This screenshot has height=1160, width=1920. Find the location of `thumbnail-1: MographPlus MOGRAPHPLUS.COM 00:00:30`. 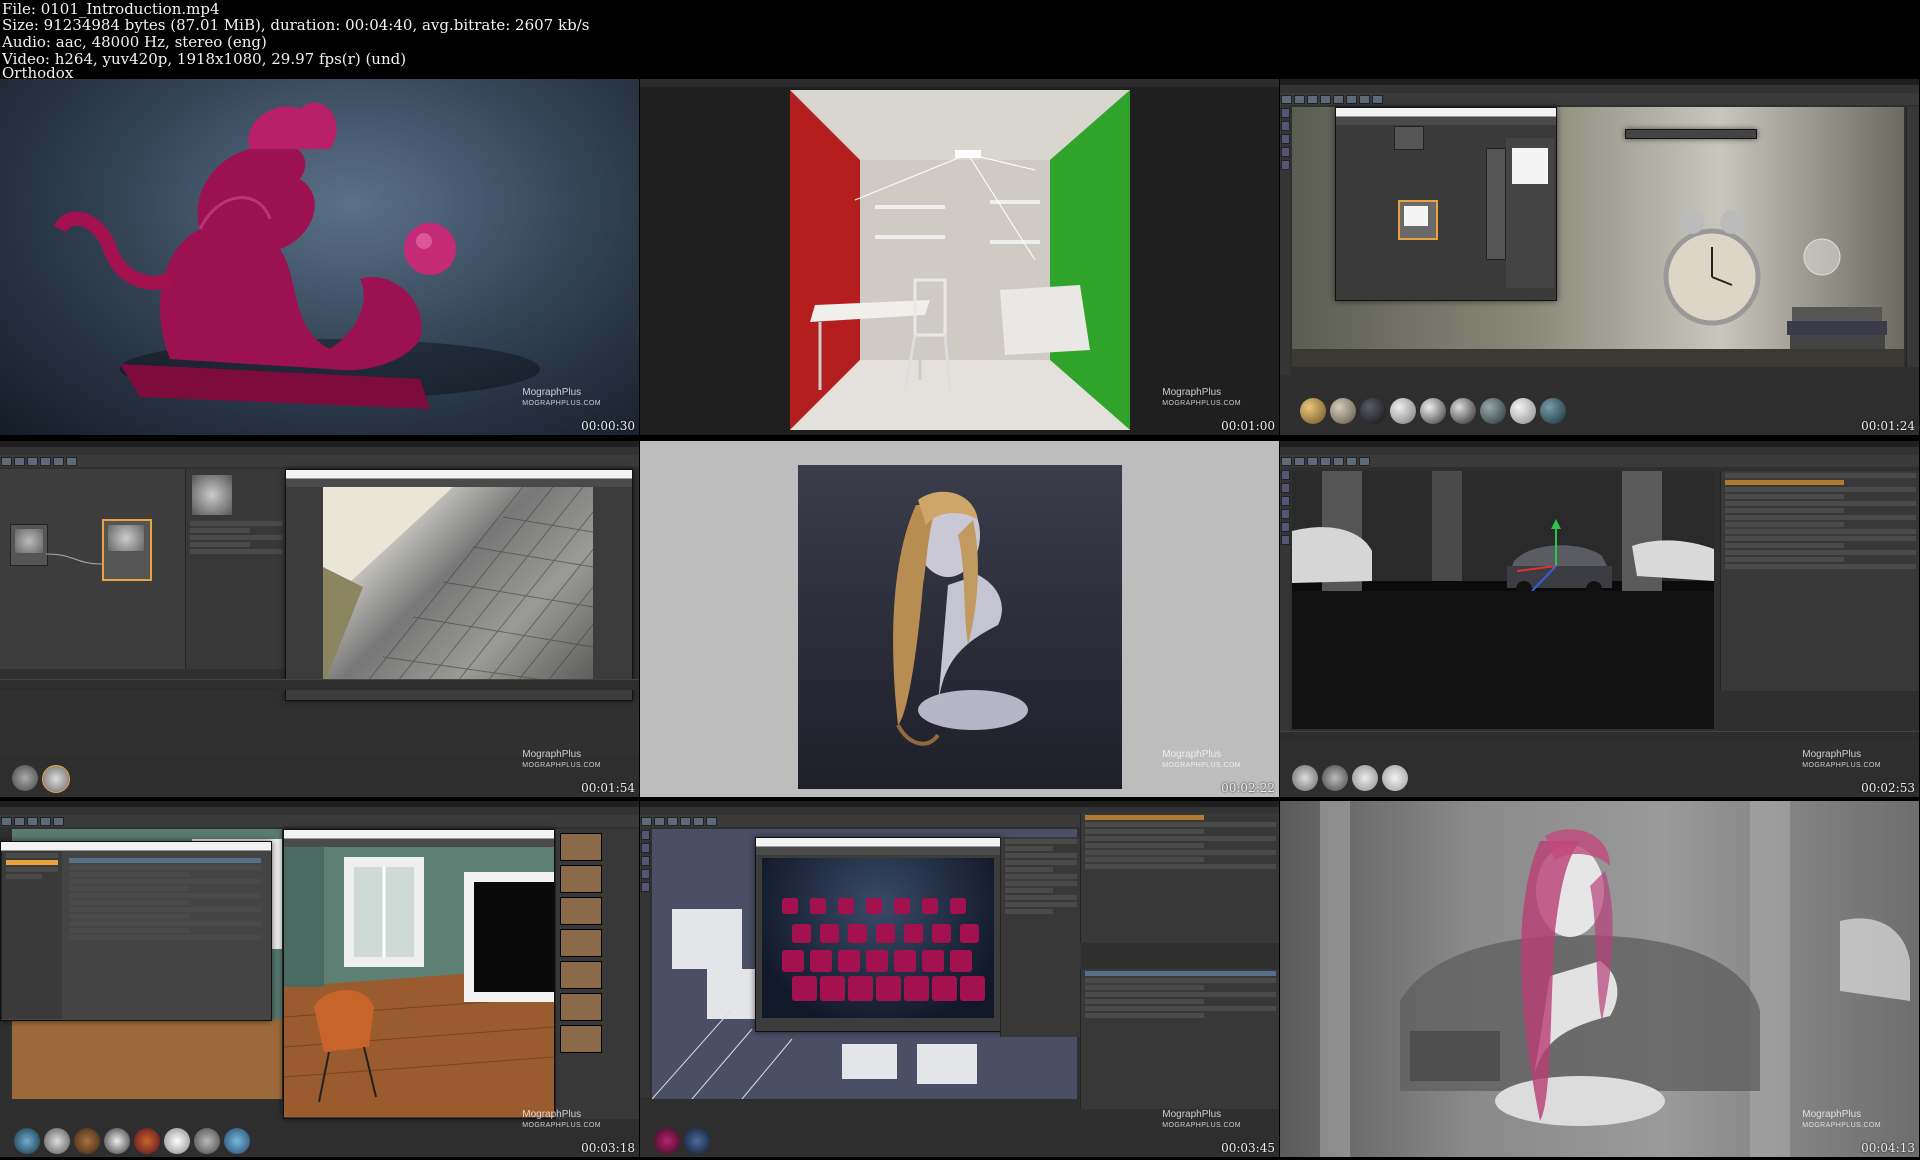

thumbnail-1: MographPlus MOGRAPHPLUS.COM 00:00:30 is located at coordinates (319, 257).